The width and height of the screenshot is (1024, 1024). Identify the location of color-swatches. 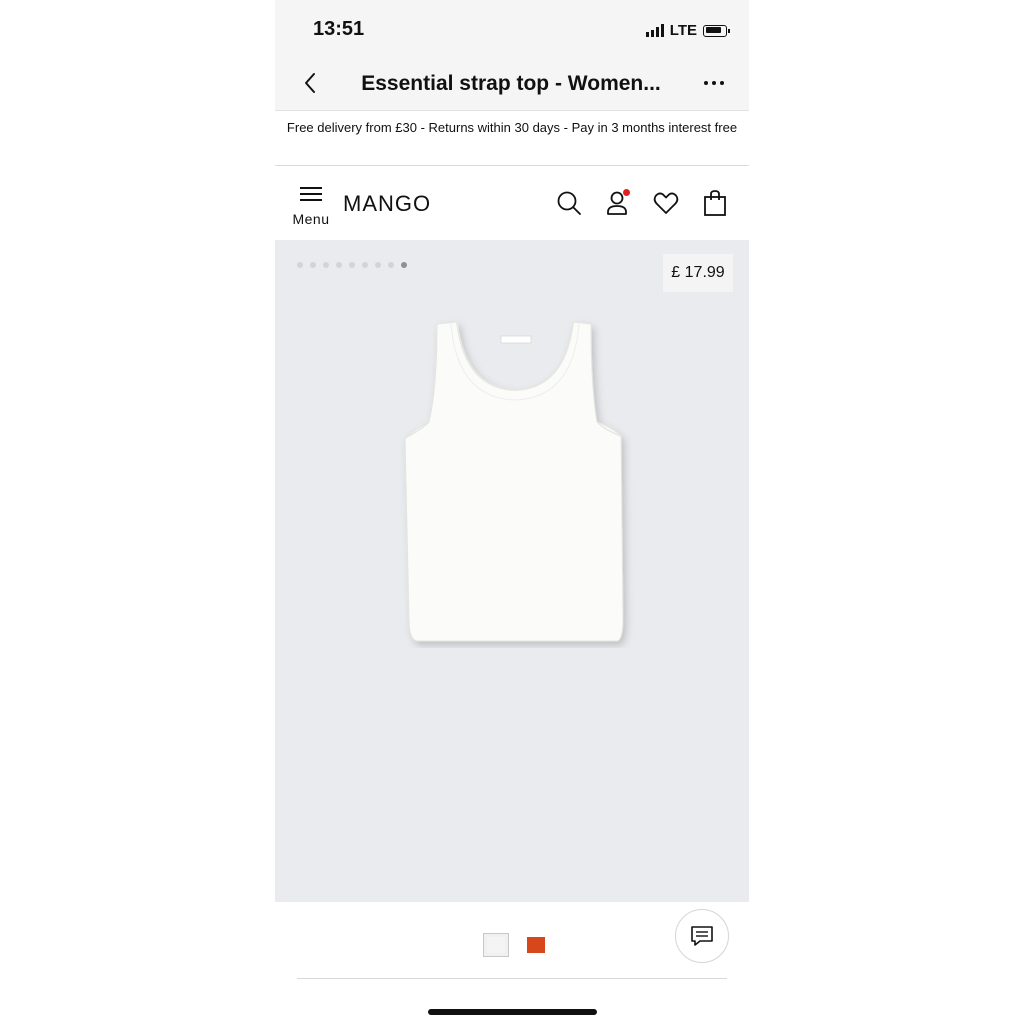
(516, 945).